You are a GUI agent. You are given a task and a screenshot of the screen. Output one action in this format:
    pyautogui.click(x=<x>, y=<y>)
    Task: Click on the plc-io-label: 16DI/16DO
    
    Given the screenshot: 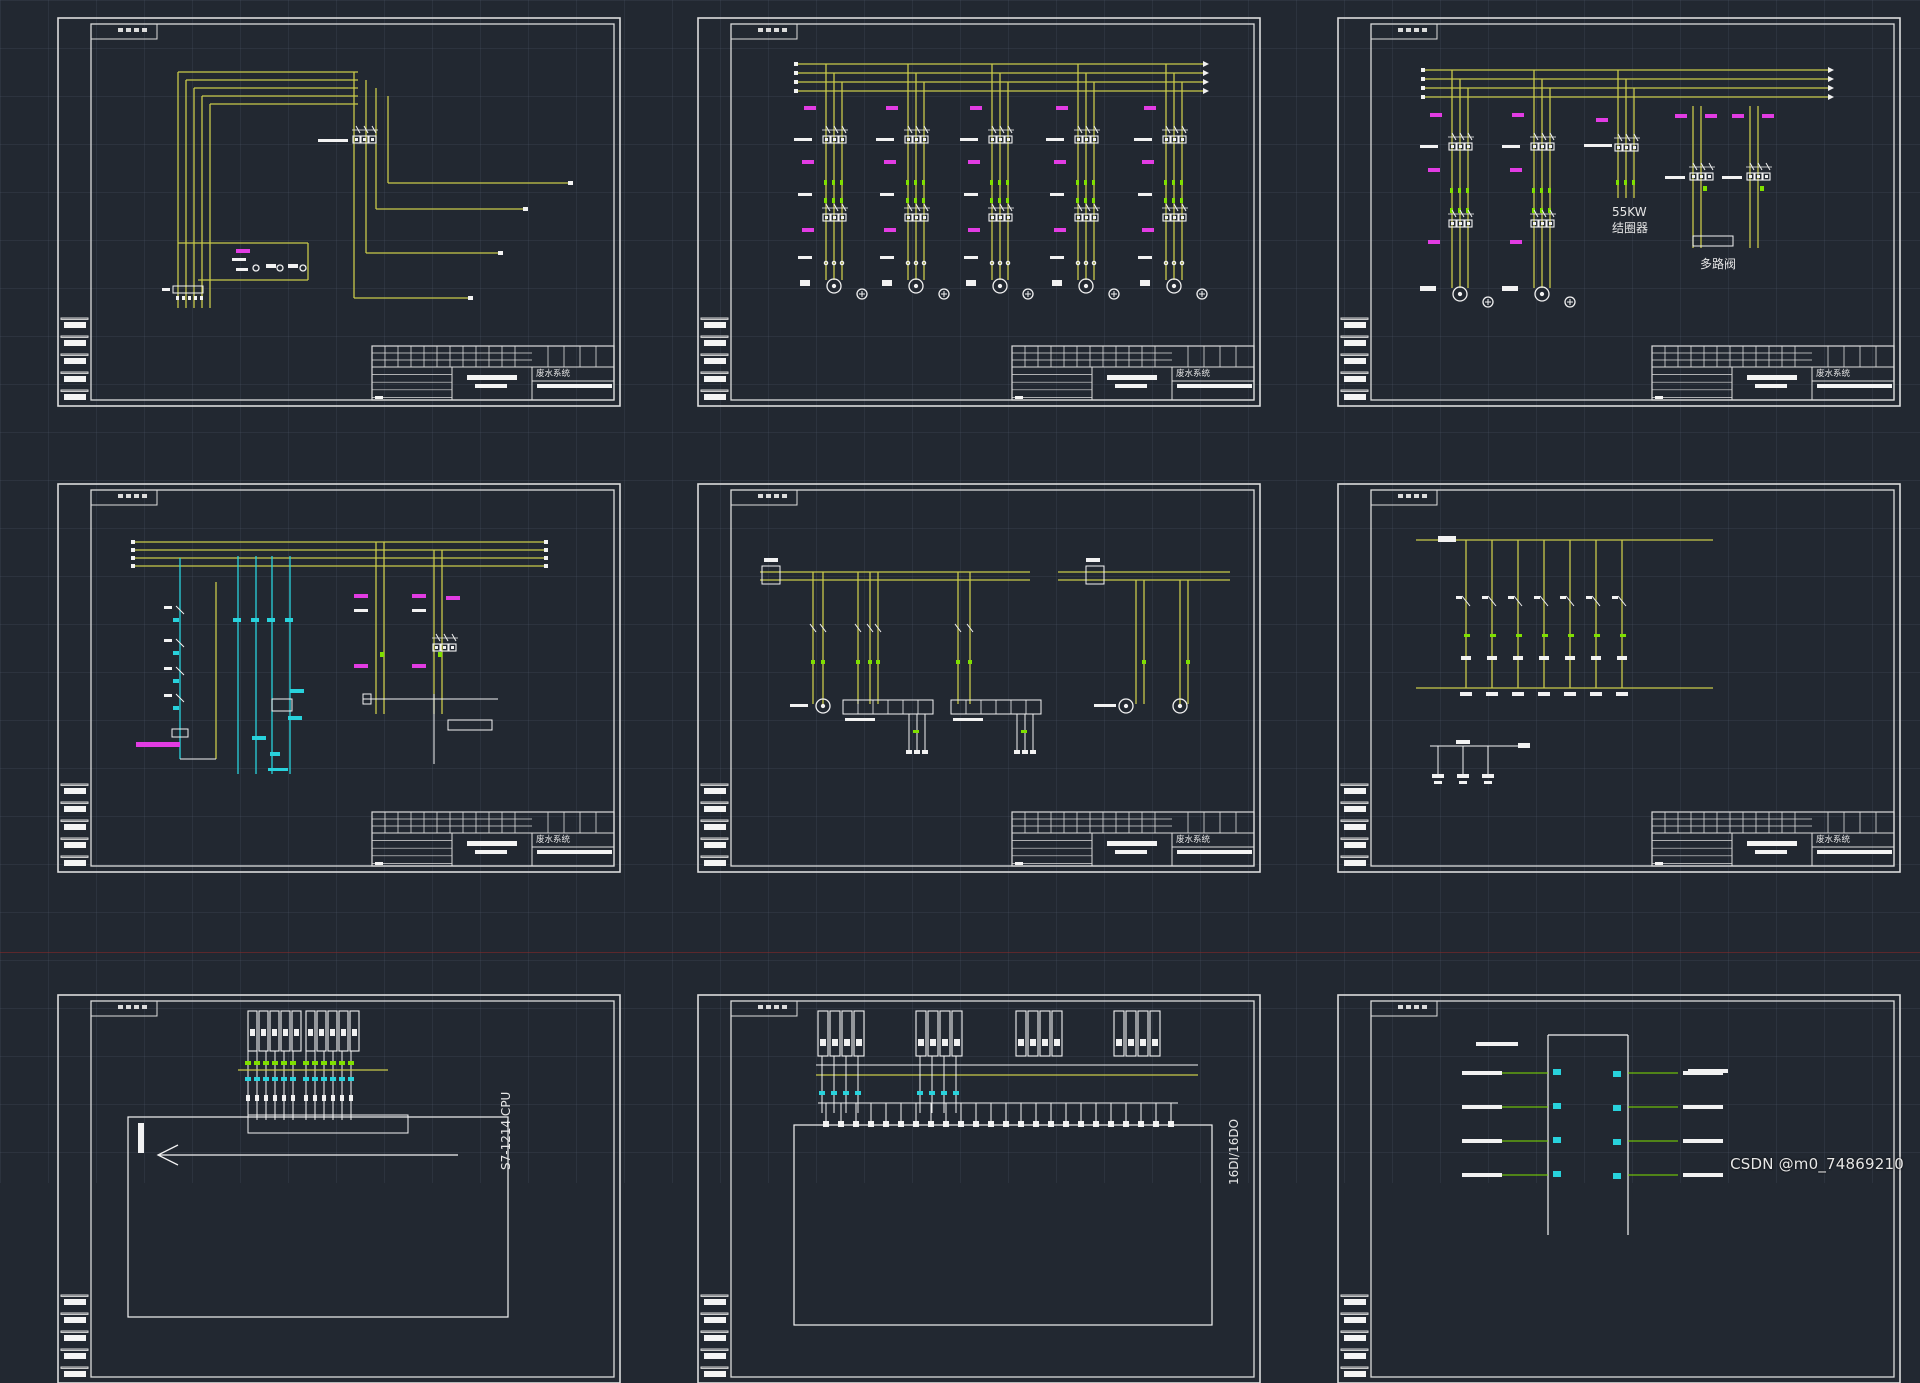 What is the action you would take?
    pyautogui.click(x=1234, y=1152)
    